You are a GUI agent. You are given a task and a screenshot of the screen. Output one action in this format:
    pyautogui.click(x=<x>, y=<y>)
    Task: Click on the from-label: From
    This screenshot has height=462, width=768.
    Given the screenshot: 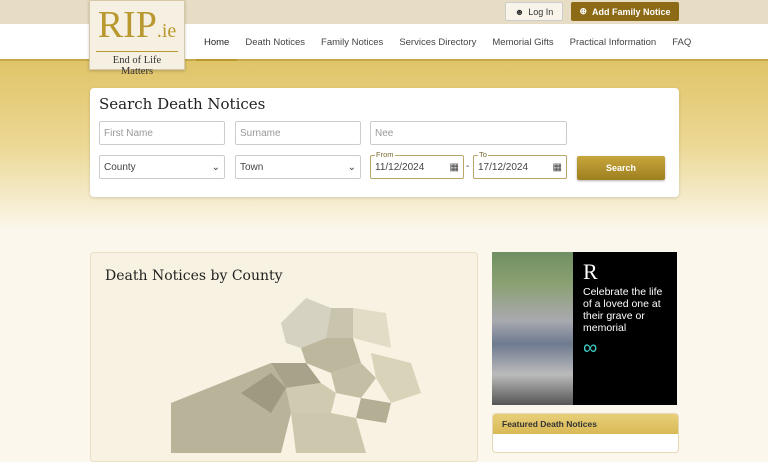 What is the action you would take?
    pyautogui.click(x=385, y=154)
    